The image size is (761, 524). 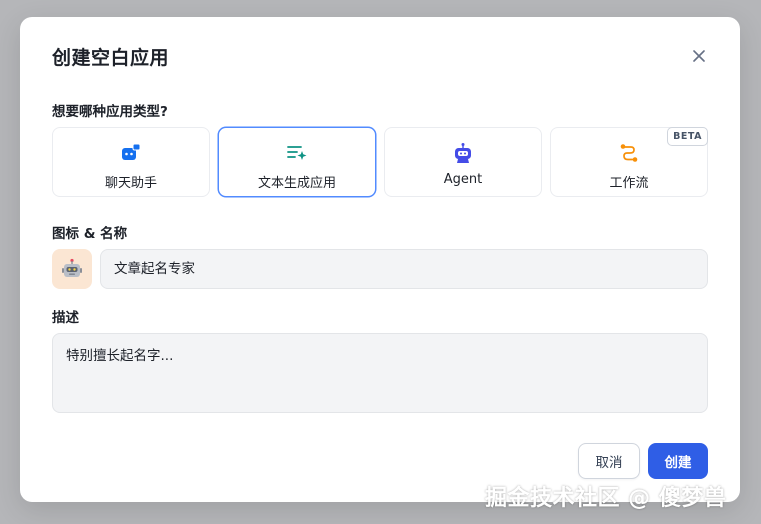 What do you see at coordinates (699, 56) in the screenshot?
I see `close-icon` at bounding box center [699, 56].